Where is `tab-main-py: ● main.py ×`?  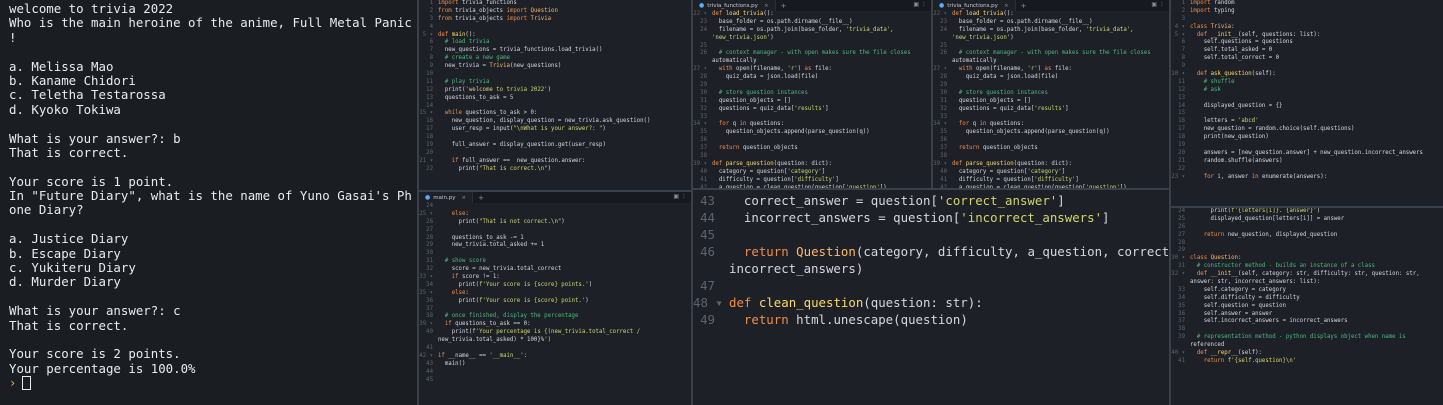
tab-main-py: ● main.py × is located at coordinates (446, 197).